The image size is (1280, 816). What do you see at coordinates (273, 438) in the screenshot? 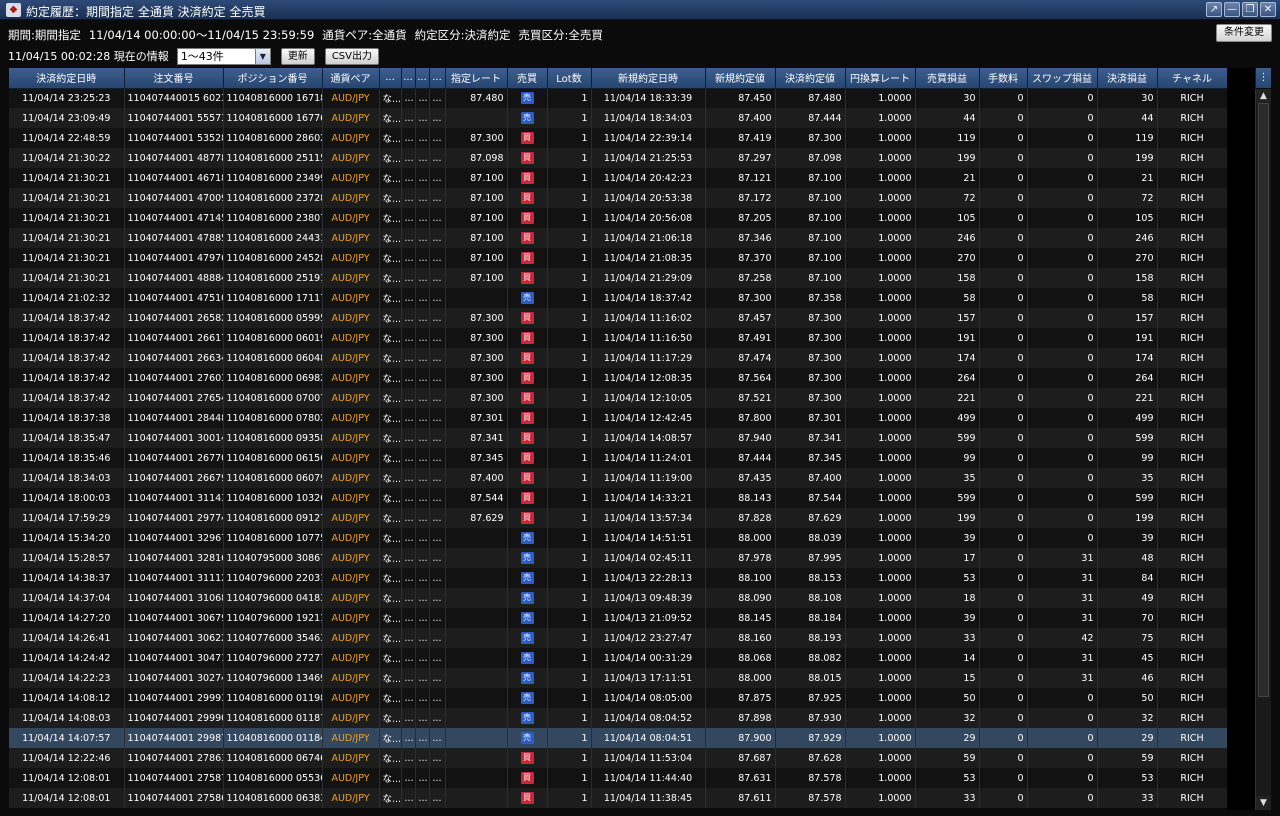
I see `cell-position-number: 11040816000 09358` at bounding box center [273, 438].